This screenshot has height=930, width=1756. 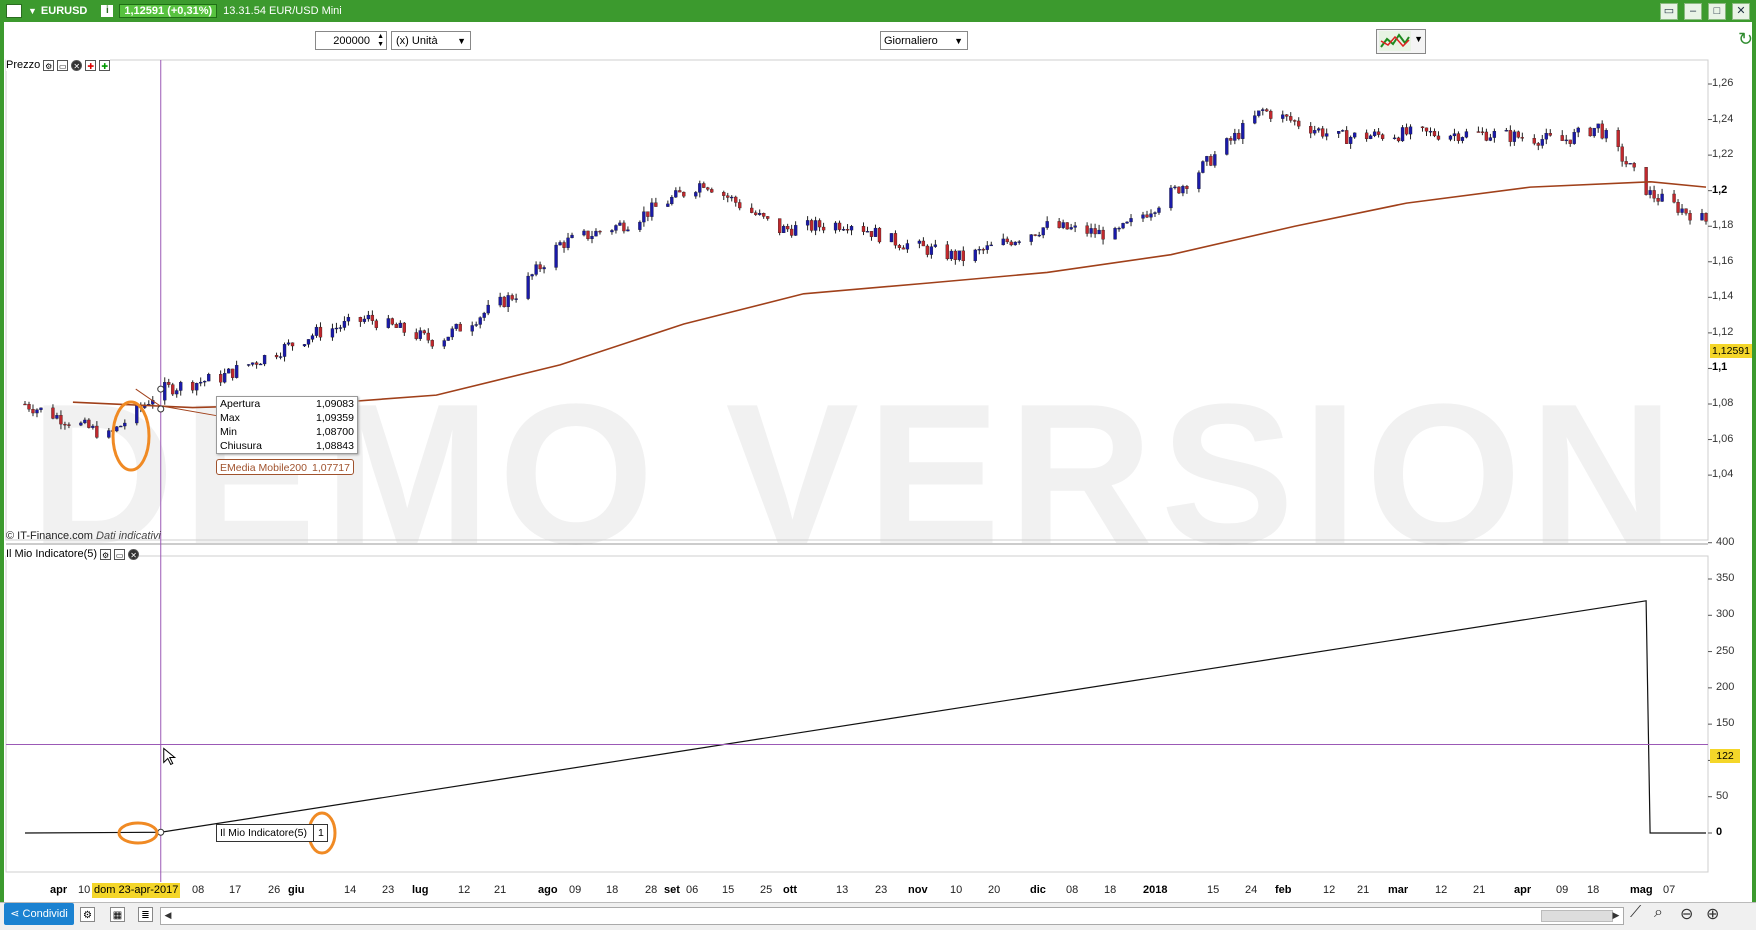 I want to click on price-axis-tick: 1,14, so click(x=1723, y=296).